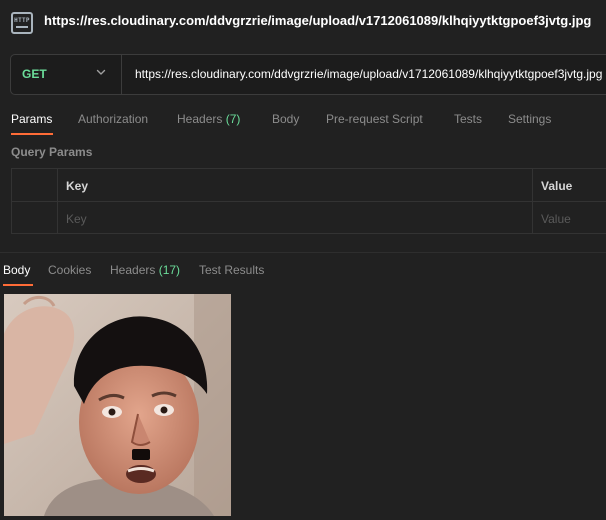 This screenshot has height=520, width=606. I want to click on tab-label: Pre-request Script, so click(374, 119).